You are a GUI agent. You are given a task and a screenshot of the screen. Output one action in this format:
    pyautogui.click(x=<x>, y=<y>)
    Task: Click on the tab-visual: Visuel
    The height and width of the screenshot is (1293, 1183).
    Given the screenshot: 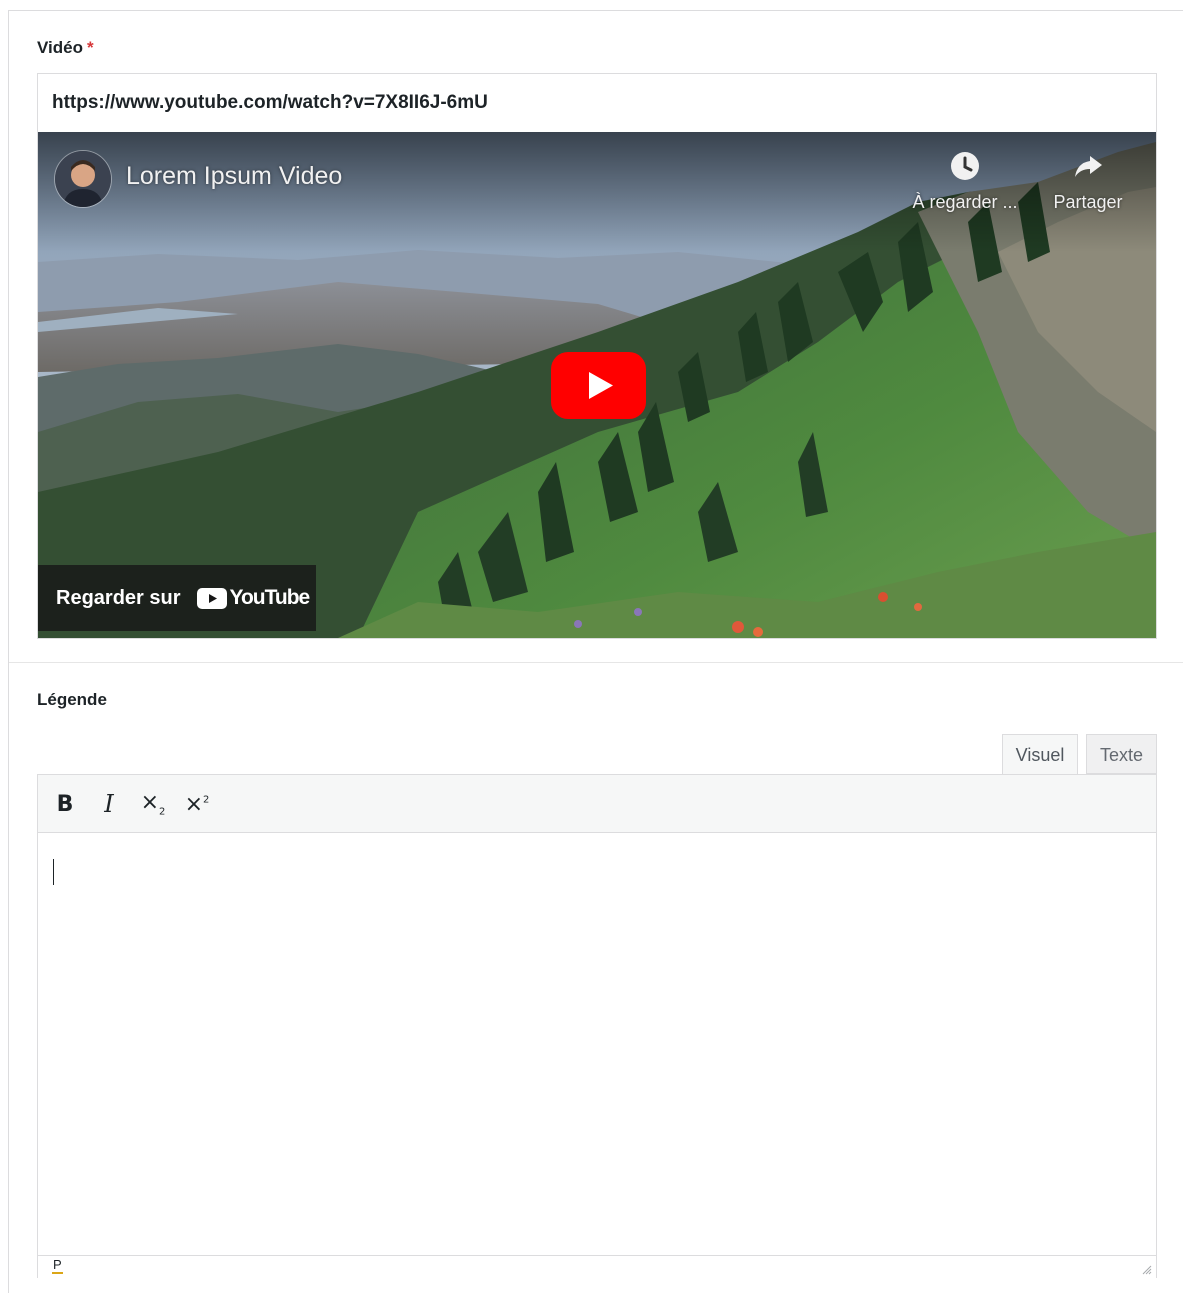 What is the action you would take?
    pyautogui.click(x=1040, y=754)
    